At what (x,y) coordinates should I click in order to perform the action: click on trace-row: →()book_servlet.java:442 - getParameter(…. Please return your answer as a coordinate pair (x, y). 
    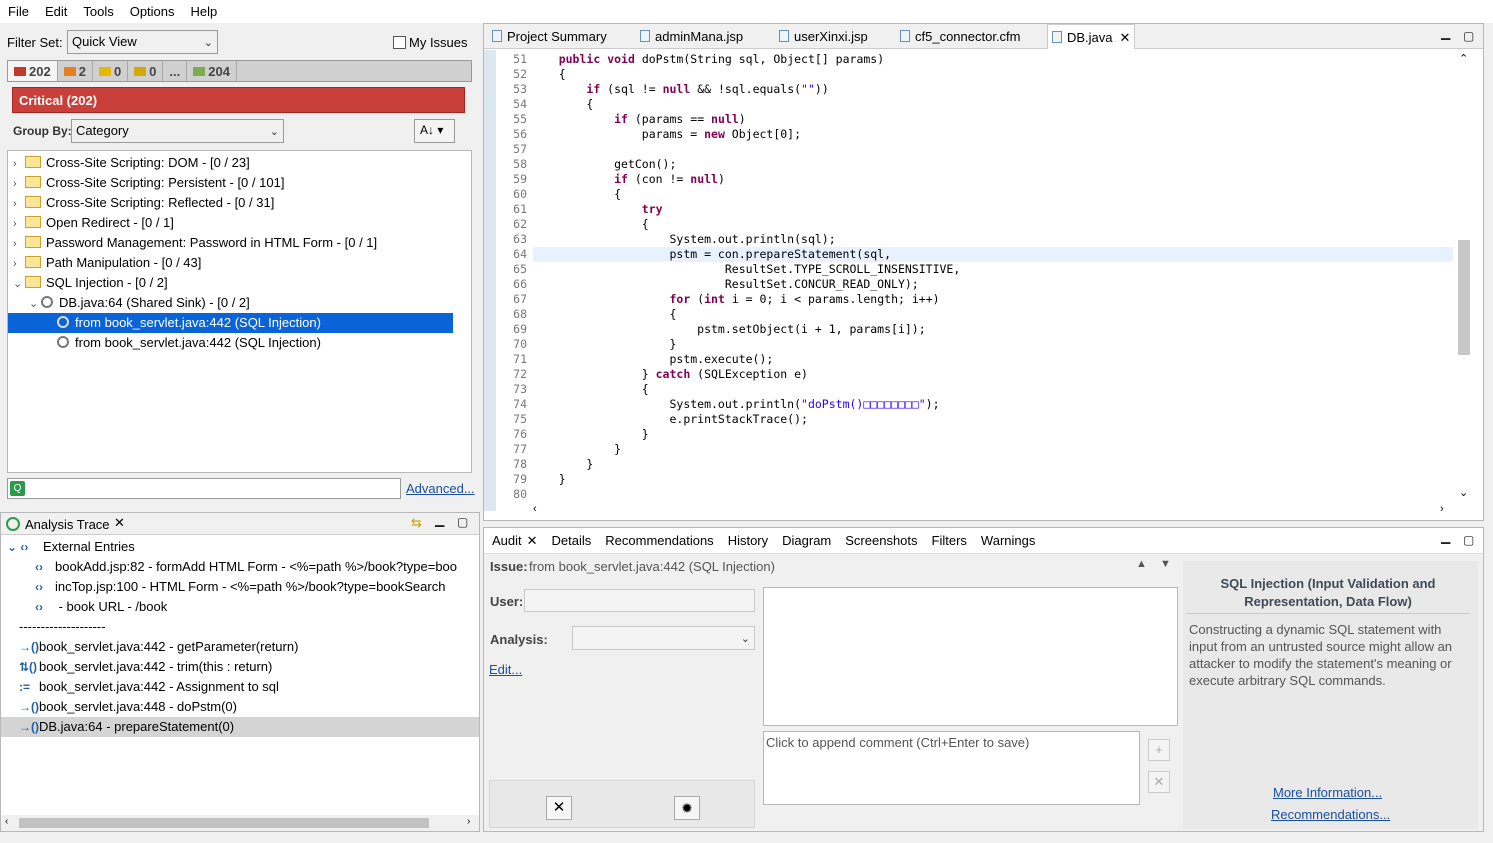
    Looking at the image, I should click on (158, 647).